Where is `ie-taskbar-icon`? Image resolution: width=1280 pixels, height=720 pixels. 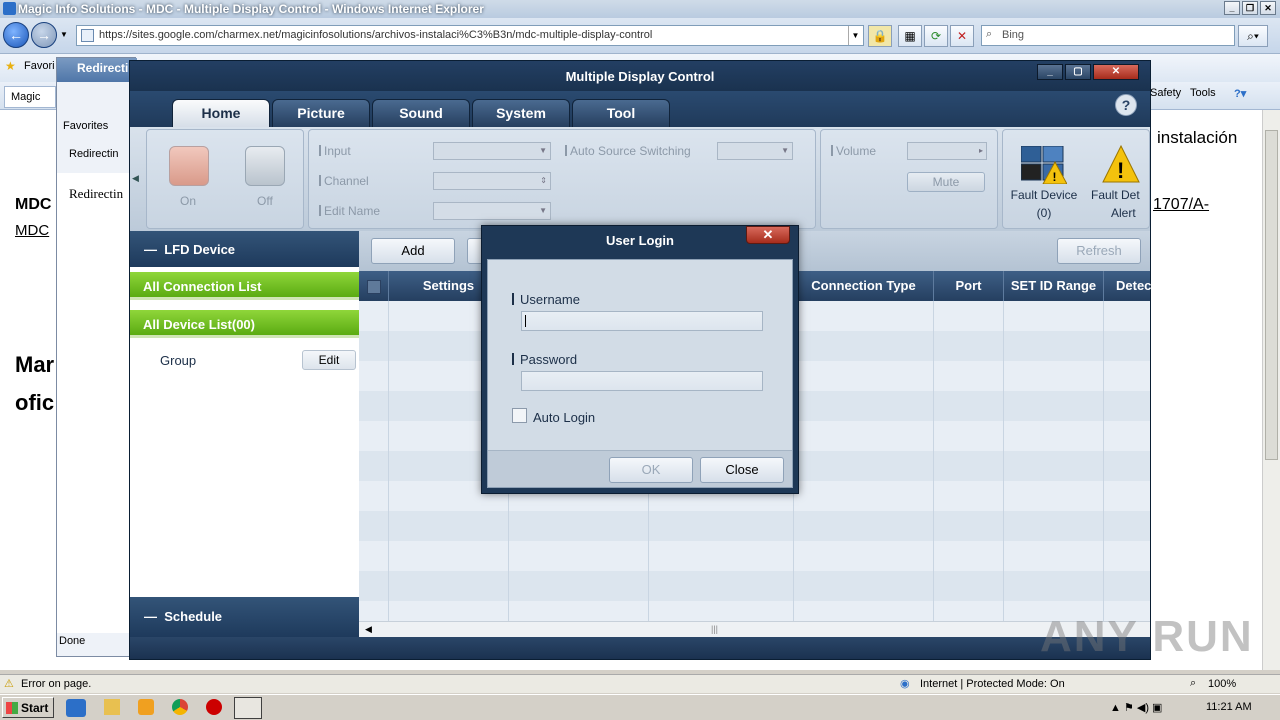 ie-taskbar-icon is located at coordinates (76, 708).